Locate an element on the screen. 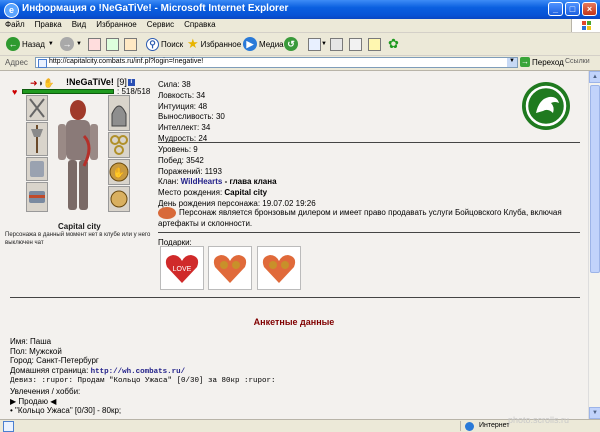  favorites-label: Избранное is located at coordinates (221, 44).